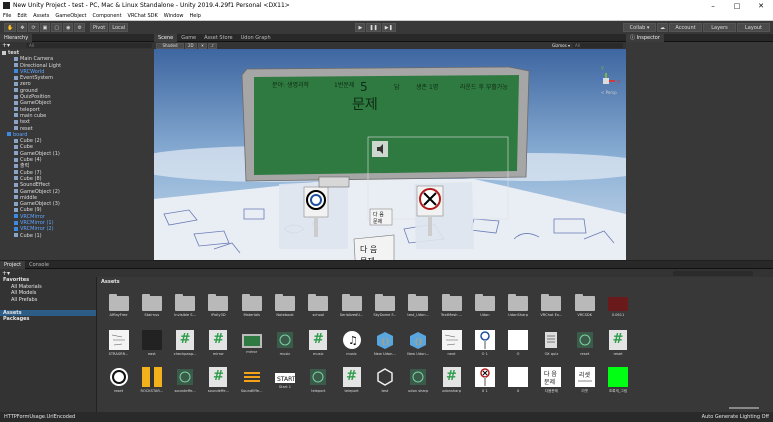 This screenshot has width=773, height=422. What do you see at coordinates (68, 27) in the screenshot?
I see `transform-tool-icon: ◉` at bounding box center [68, 27].